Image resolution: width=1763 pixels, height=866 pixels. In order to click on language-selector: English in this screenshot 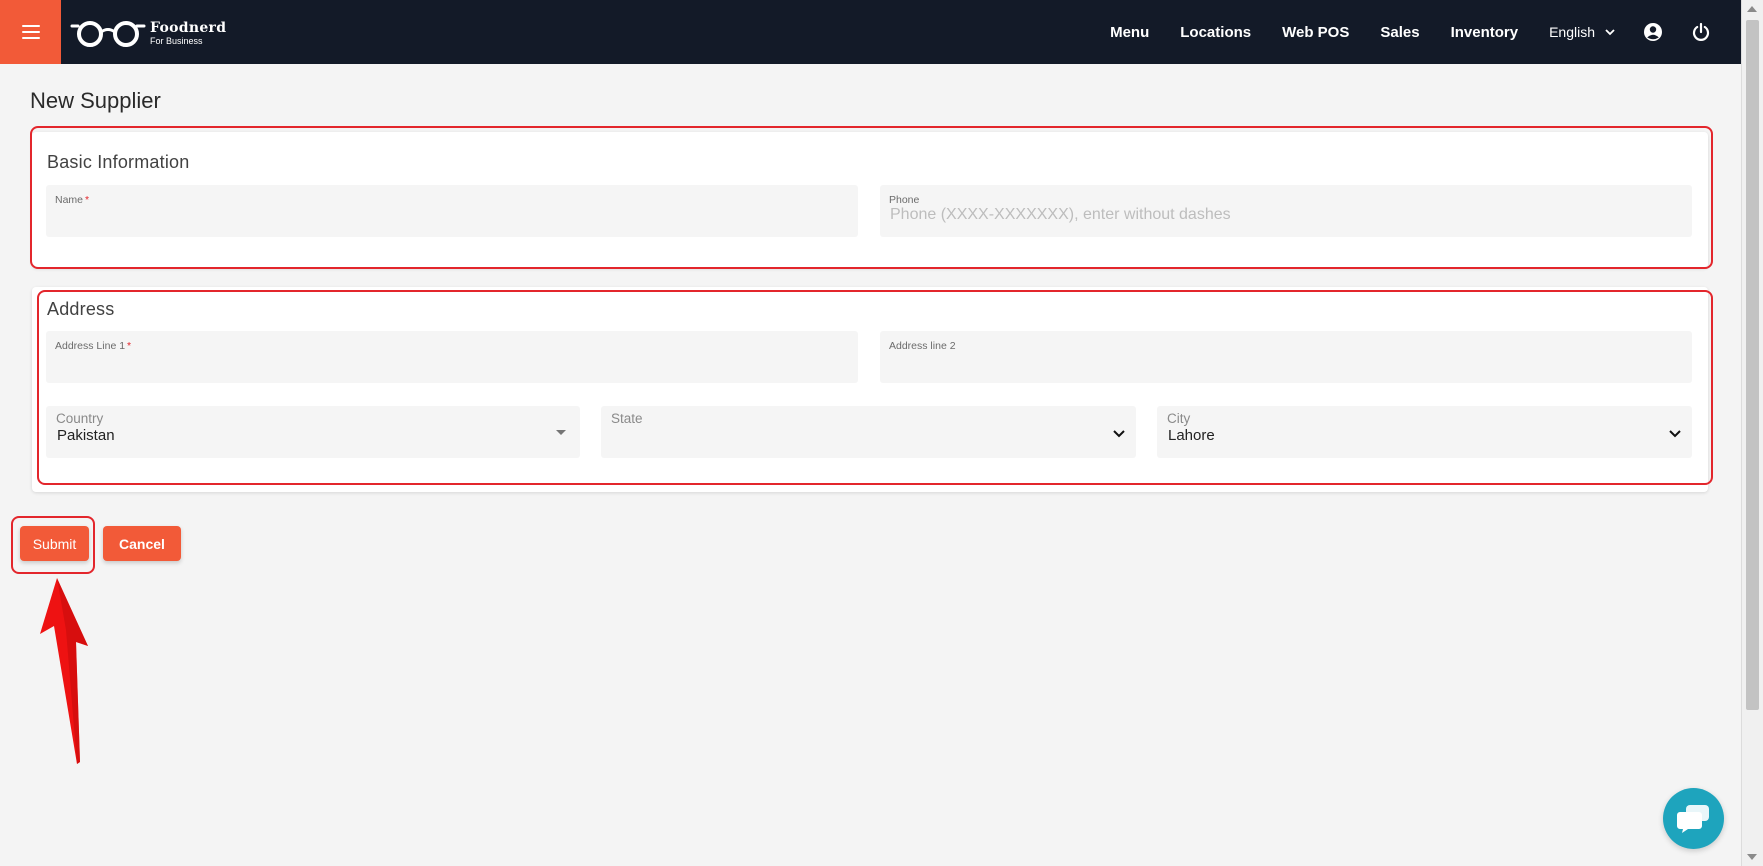, I will do `click(1582, 32)`.